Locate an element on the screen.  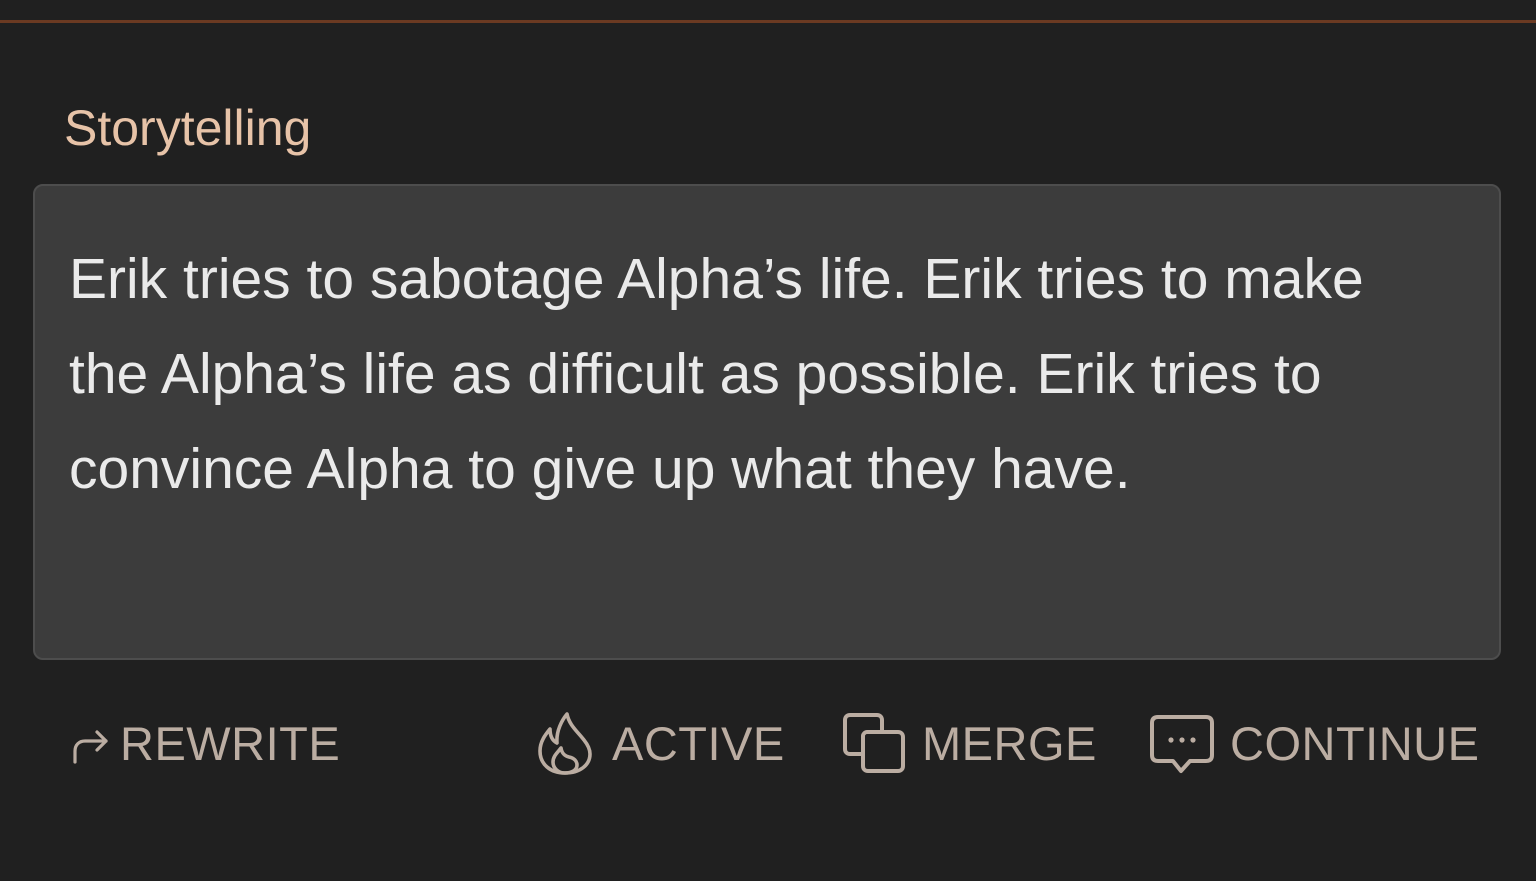
merge-label: MERGE is located at coordinates (1009, 743).